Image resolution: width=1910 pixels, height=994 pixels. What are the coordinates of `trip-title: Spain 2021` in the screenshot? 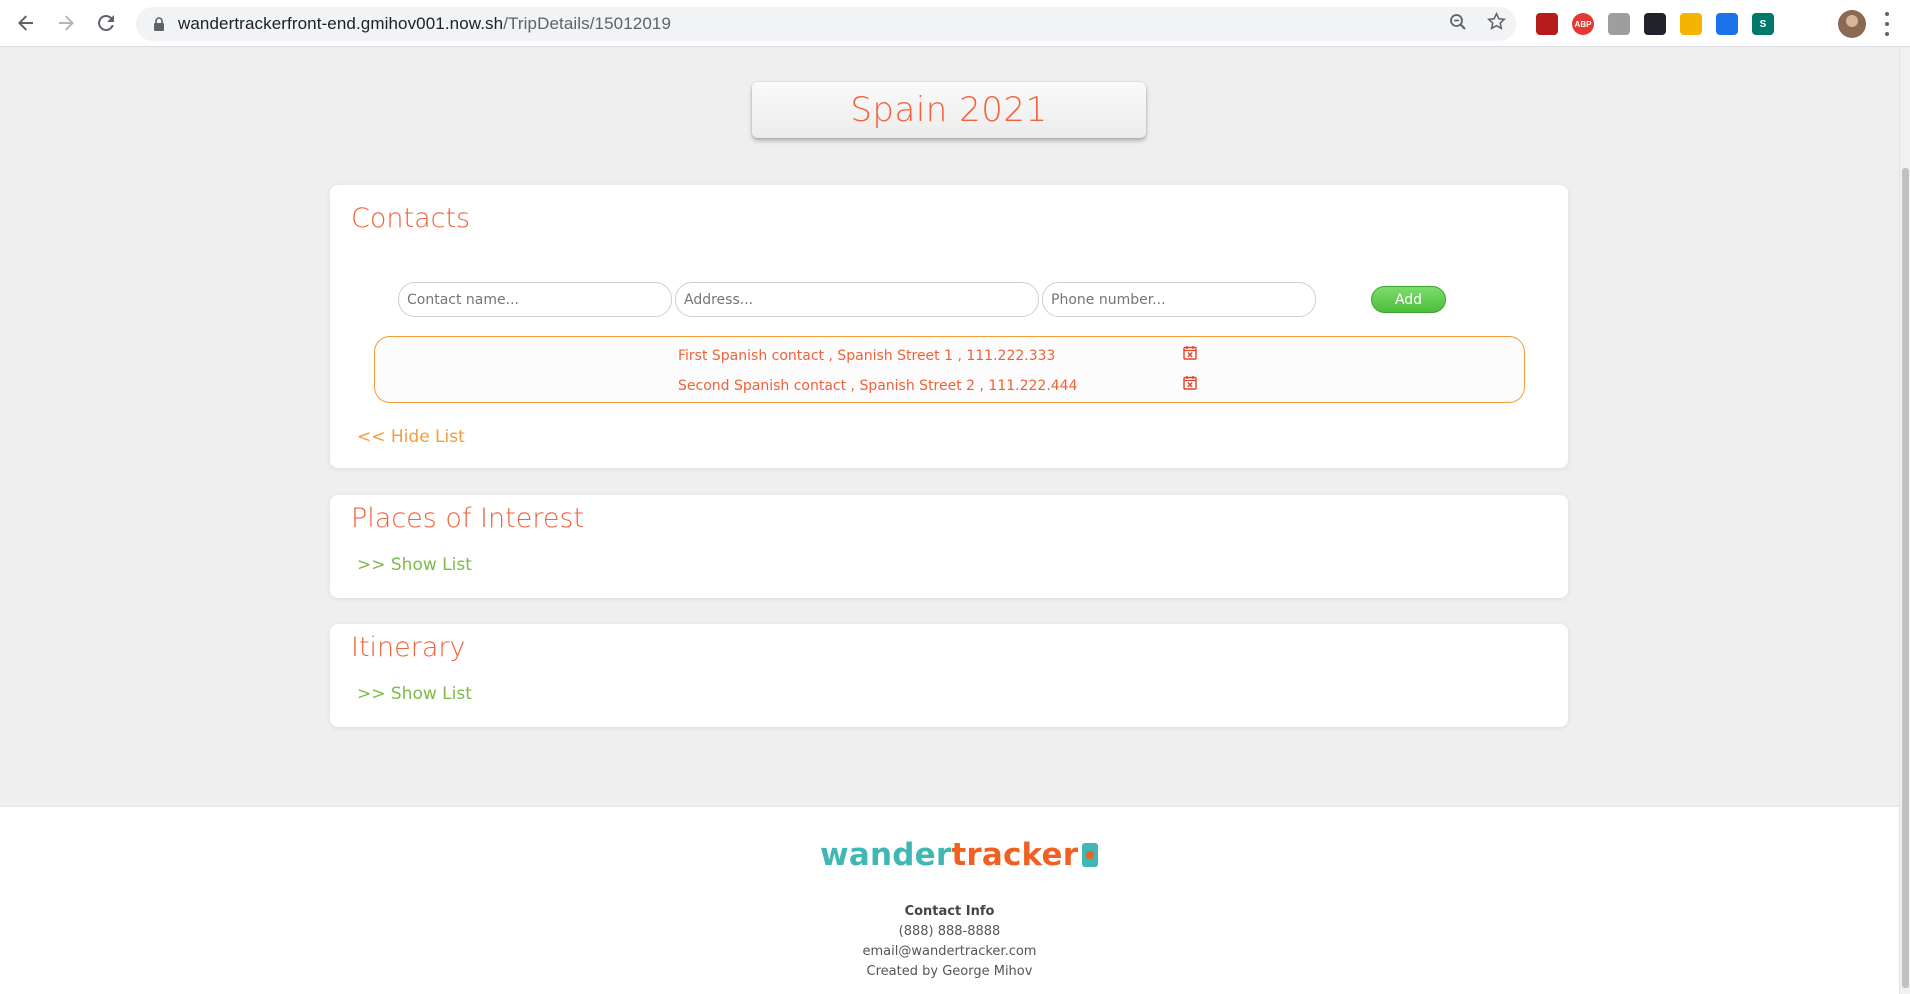 It's located at (949, 110).